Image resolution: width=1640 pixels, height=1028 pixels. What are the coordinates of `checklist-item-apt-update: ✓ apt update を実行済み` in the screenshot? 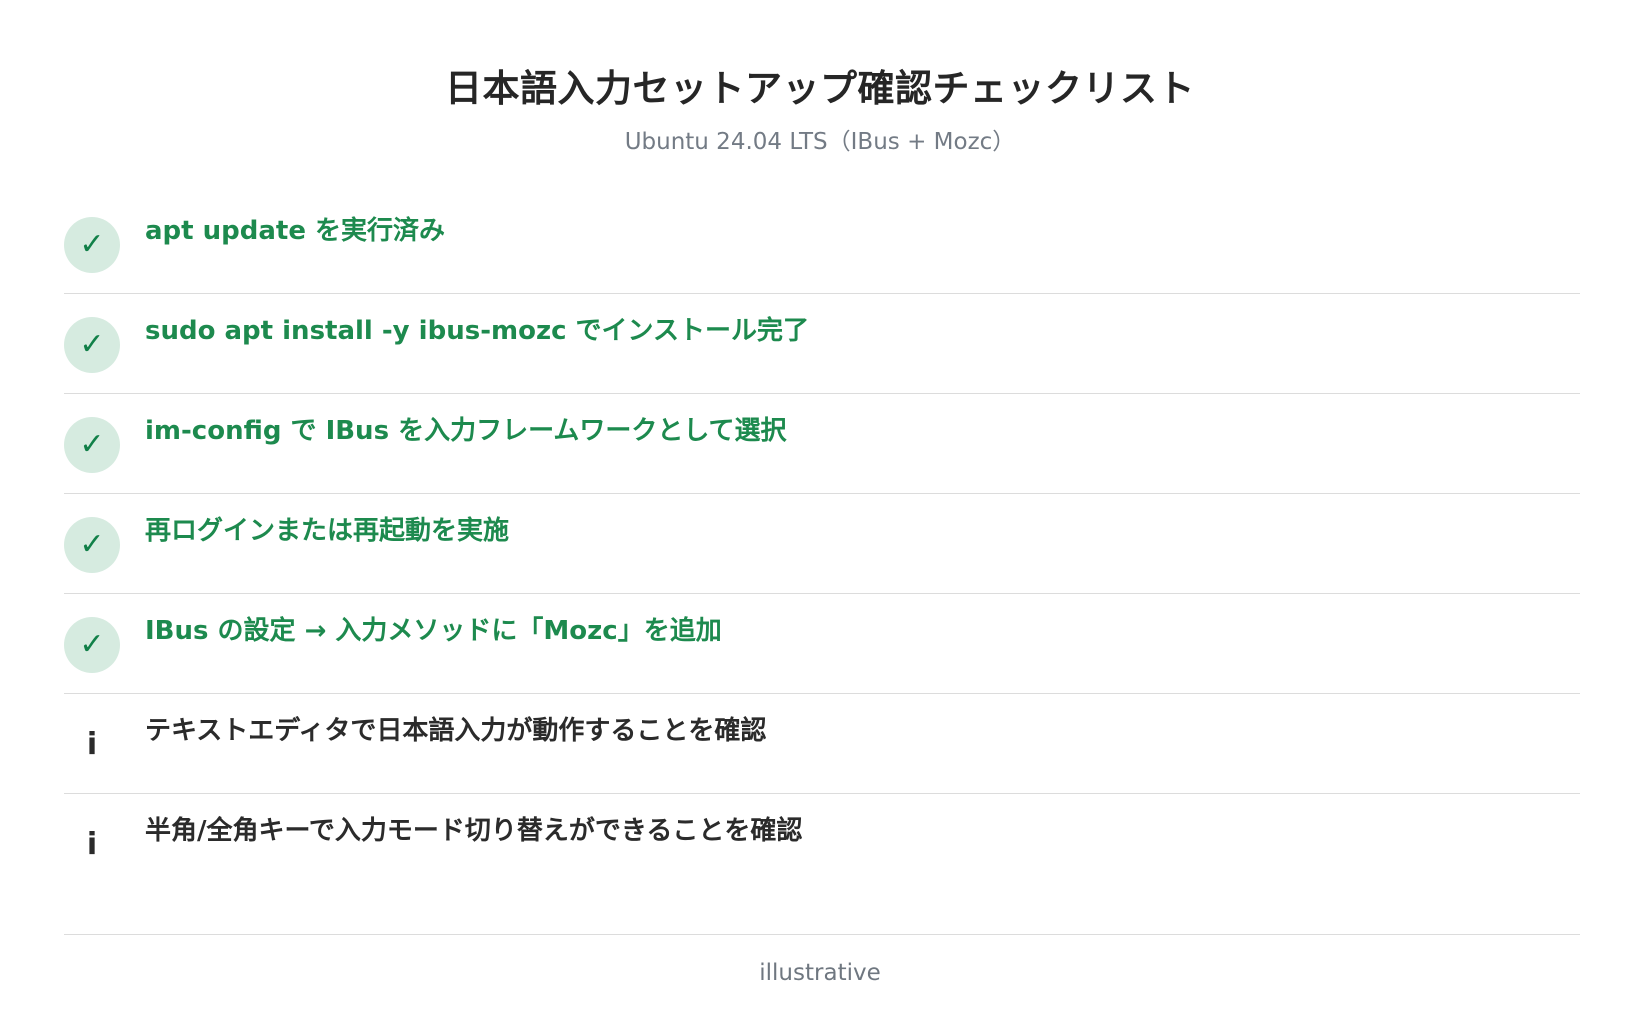 It's located at (822, 244).